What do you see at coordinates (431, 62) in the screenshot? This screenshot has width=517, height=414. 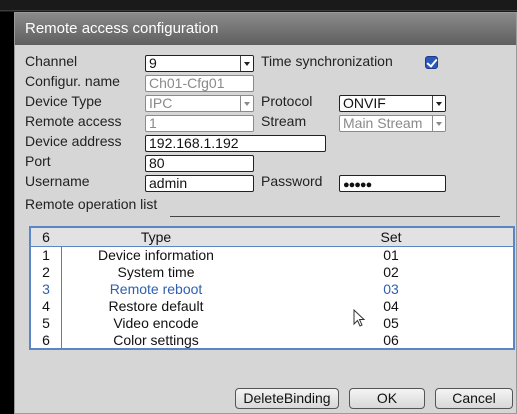 I see `time-sync-checkbox` at bounding box center [431, 62].